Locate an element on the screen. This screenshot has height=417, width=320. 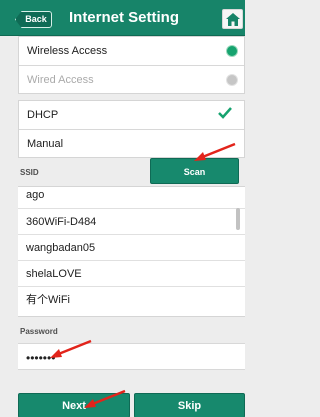
home-icon is located at coordinates (233, 19).